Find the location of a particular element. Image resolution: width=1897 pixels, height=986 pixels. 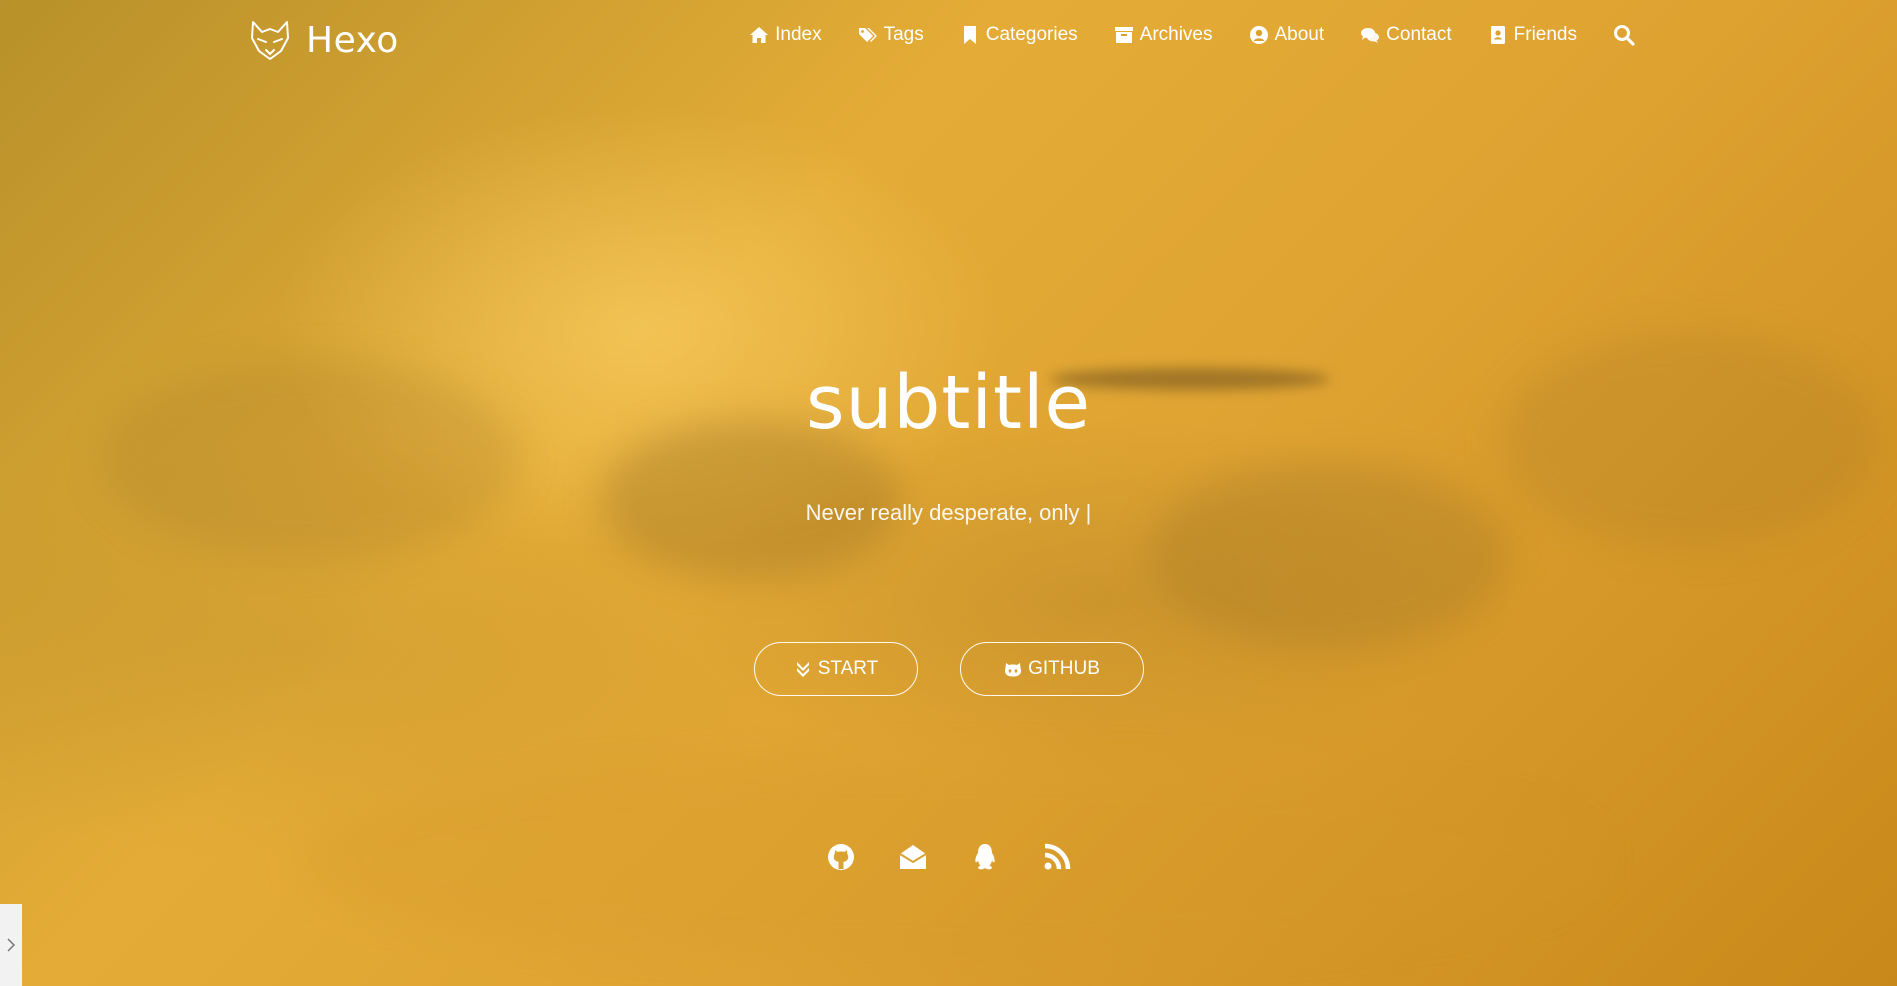

start-button-label: START is located at coordinates (848, 668).